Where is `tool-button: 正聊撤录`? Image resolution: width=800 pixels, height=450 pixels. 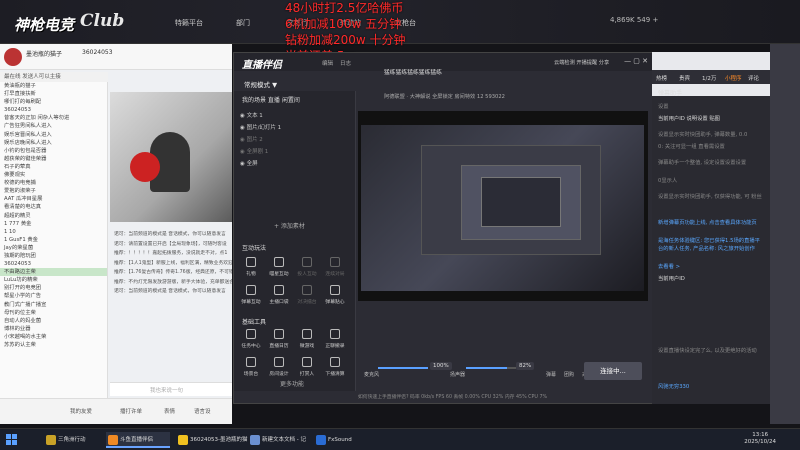
tool-button: 正聊撤录 is located at coordinates (335, 339).